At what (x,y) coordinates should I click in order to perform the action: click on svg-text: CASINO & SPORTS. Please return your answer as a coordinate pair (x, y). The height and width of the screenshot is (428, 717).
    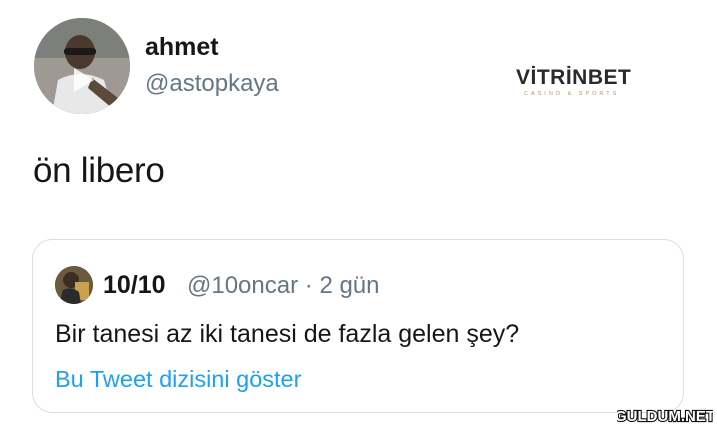
    Looking at the image, I should click on (571, 94).